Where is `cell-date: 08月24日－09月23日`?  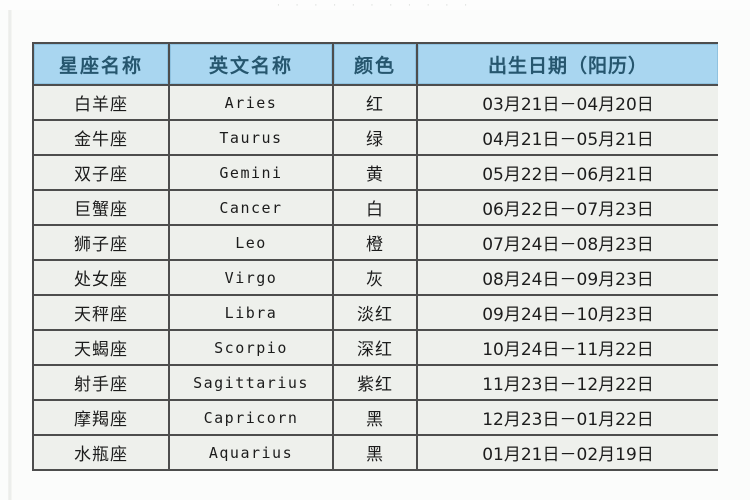 cell-date: 08月24日－09月23日 is located at coordinates (568, 277).